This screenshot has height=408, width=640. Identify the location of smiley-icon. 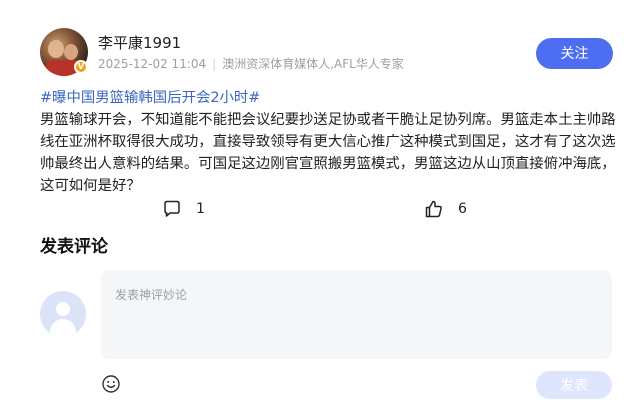
(111, 384).